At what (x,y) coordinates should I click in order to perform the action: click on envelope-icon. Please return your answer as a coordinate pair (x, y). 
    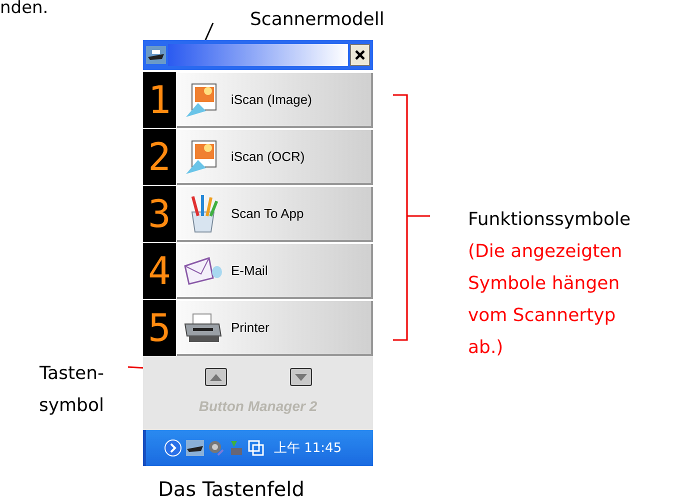
    Looking at the image, I should click on (203, 271).